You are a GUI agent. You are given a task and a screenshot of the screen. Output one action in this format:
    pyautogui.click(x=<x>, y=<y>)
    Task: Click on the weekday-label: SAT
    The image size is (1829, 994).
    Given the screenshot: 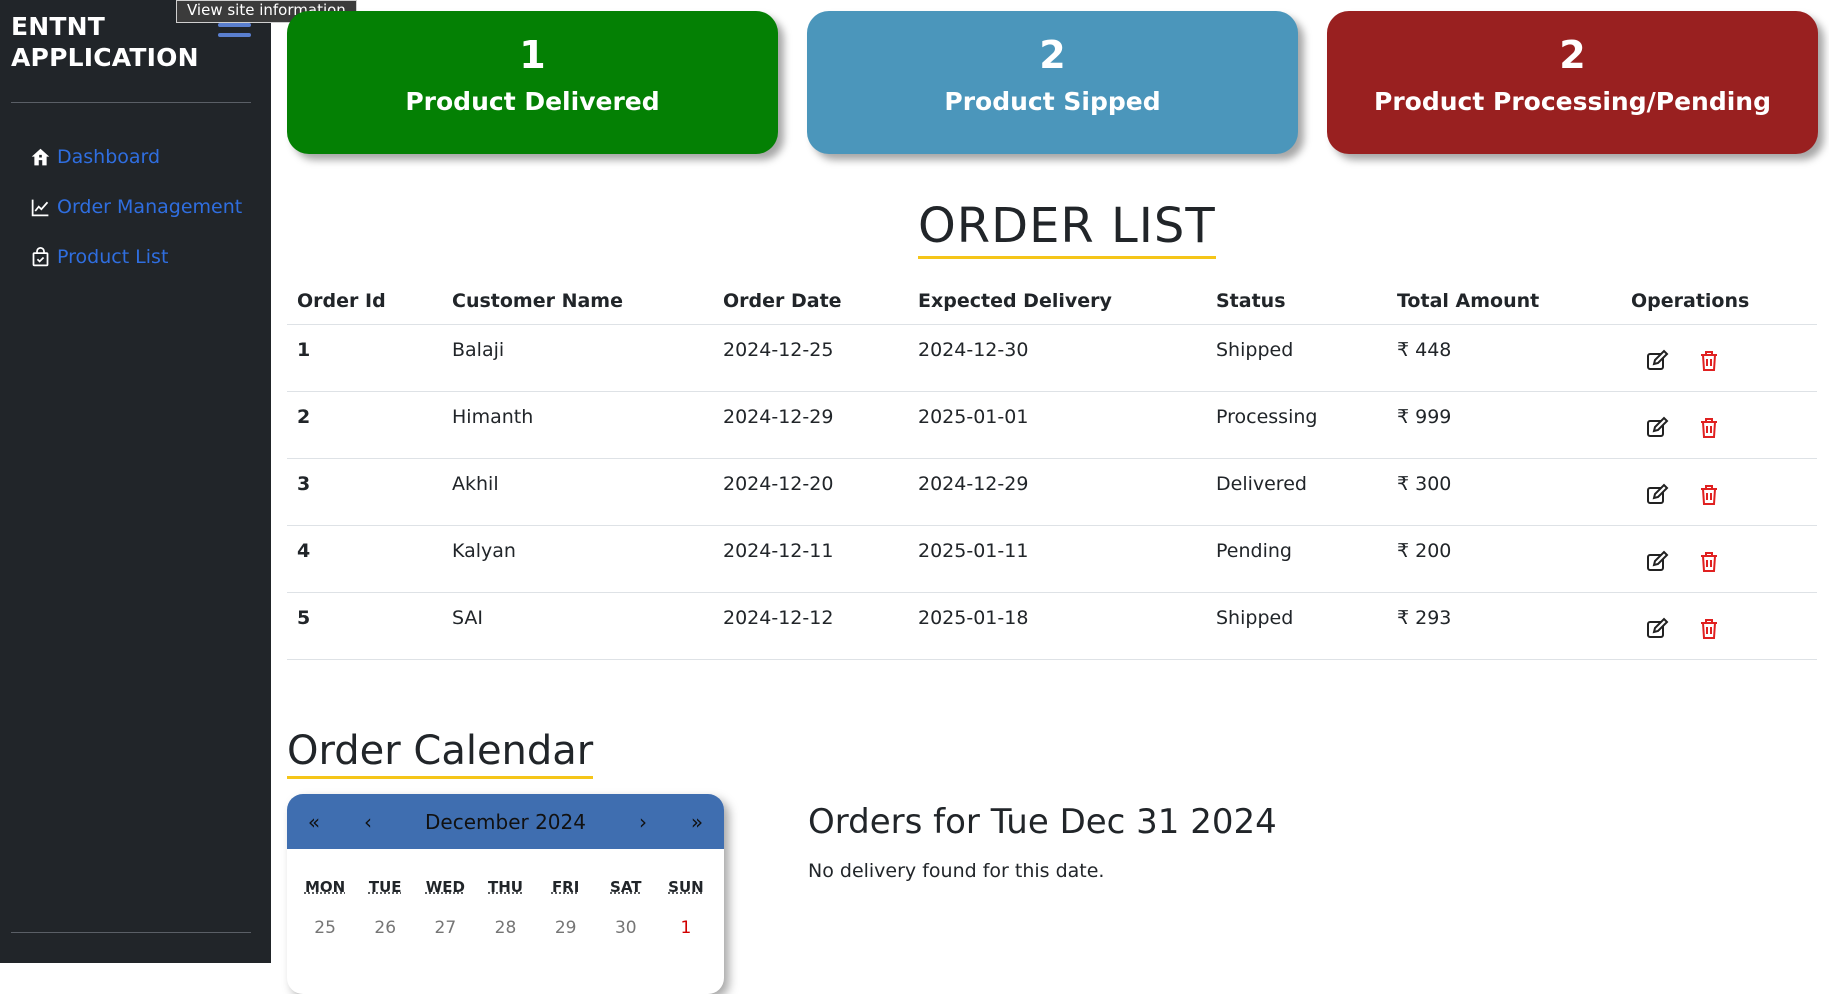 What is the action you would take?
    pyautogui.click(x=626, y=887)
    